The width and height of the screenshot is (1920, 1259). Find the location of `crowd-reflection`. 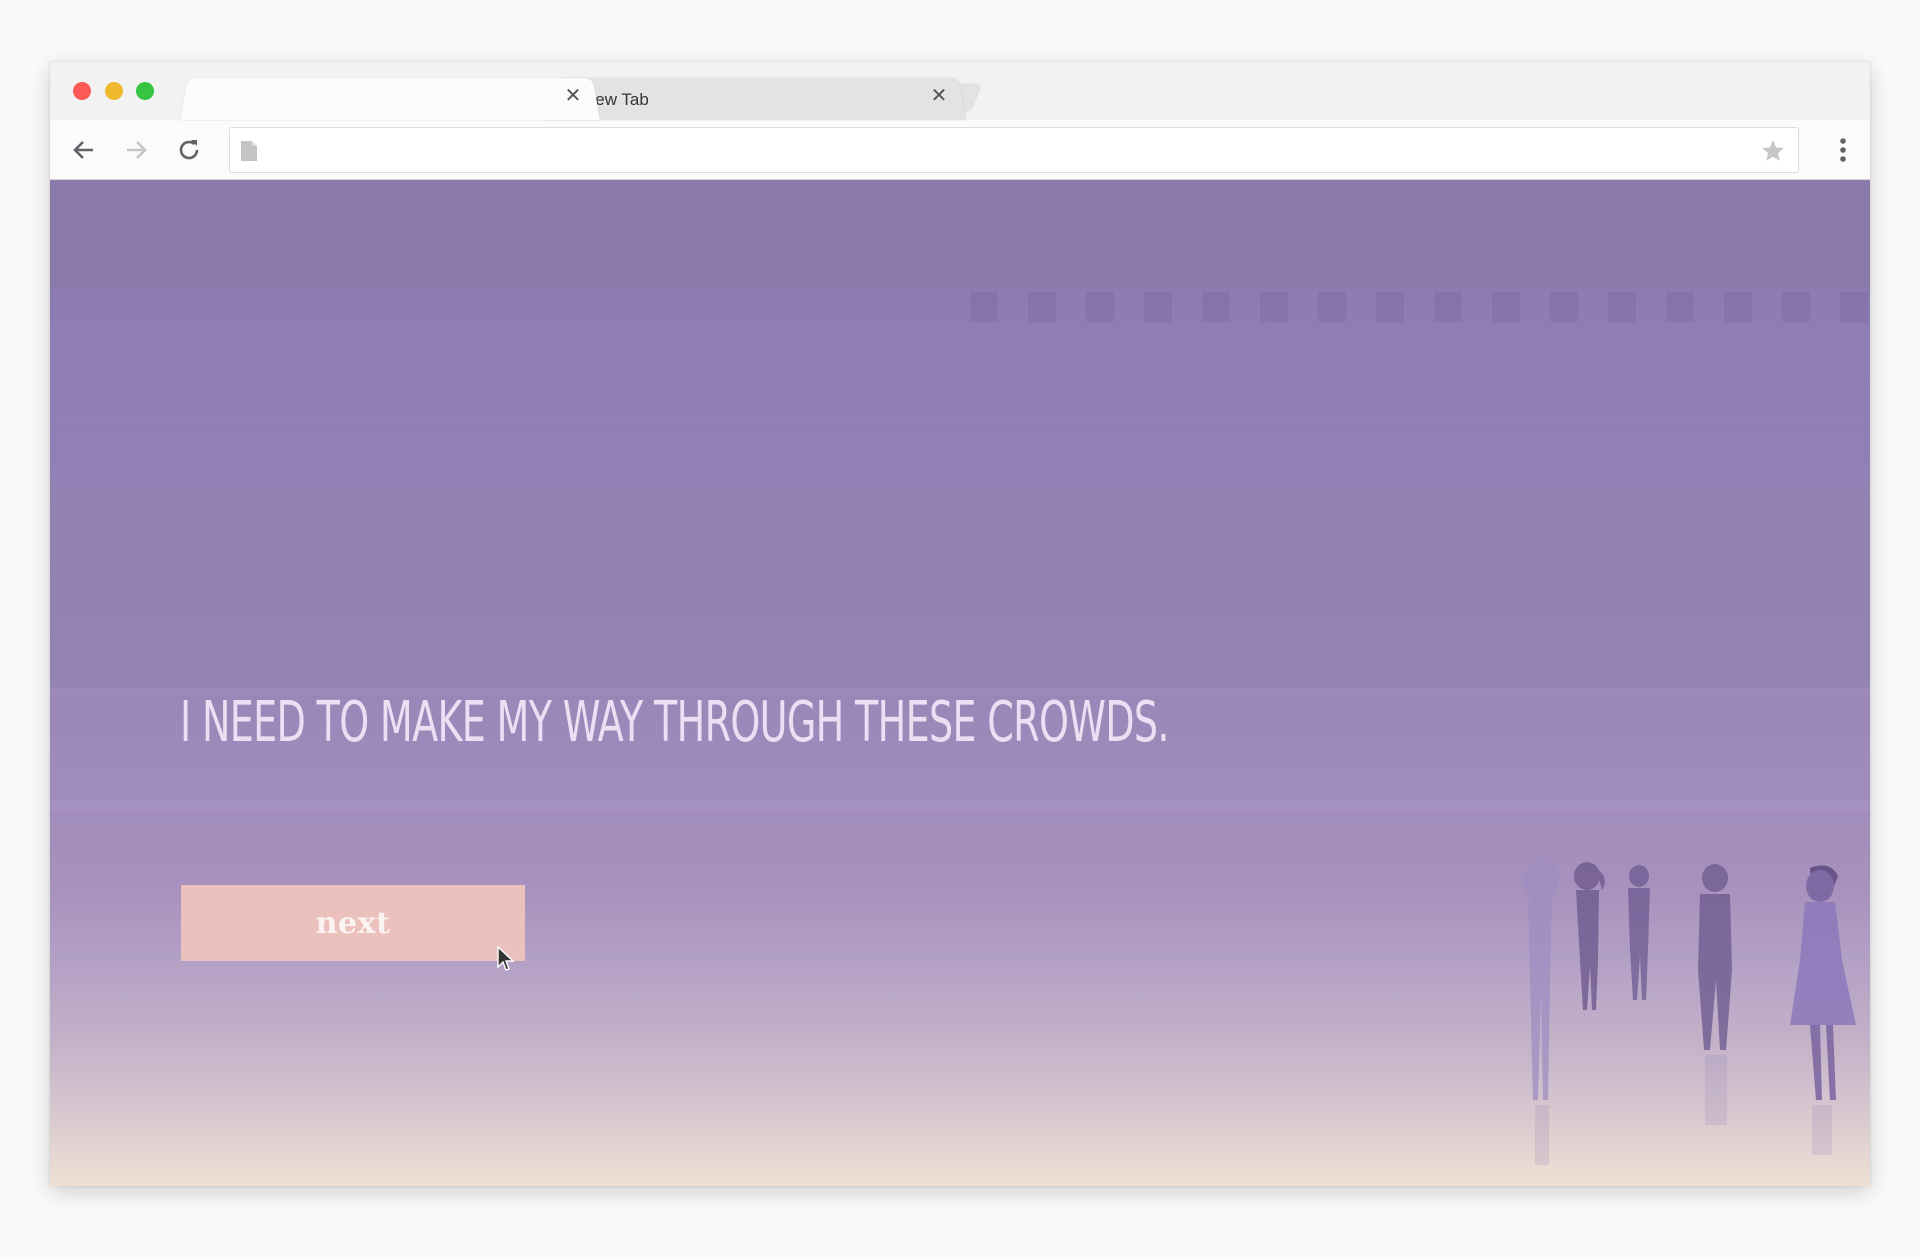

crowd-reflection is located at coordinates (1683, 1110).